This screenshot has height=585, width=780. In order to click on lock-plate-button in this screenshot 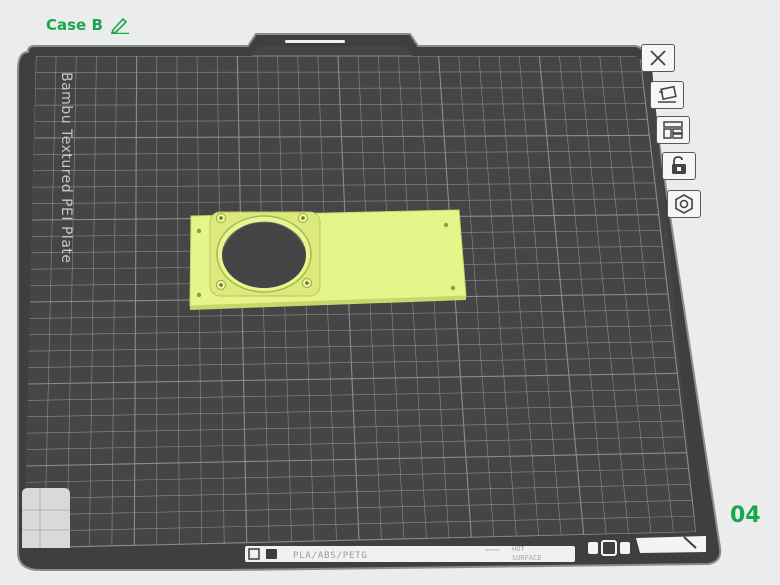, I will do `click(679, 166)`.